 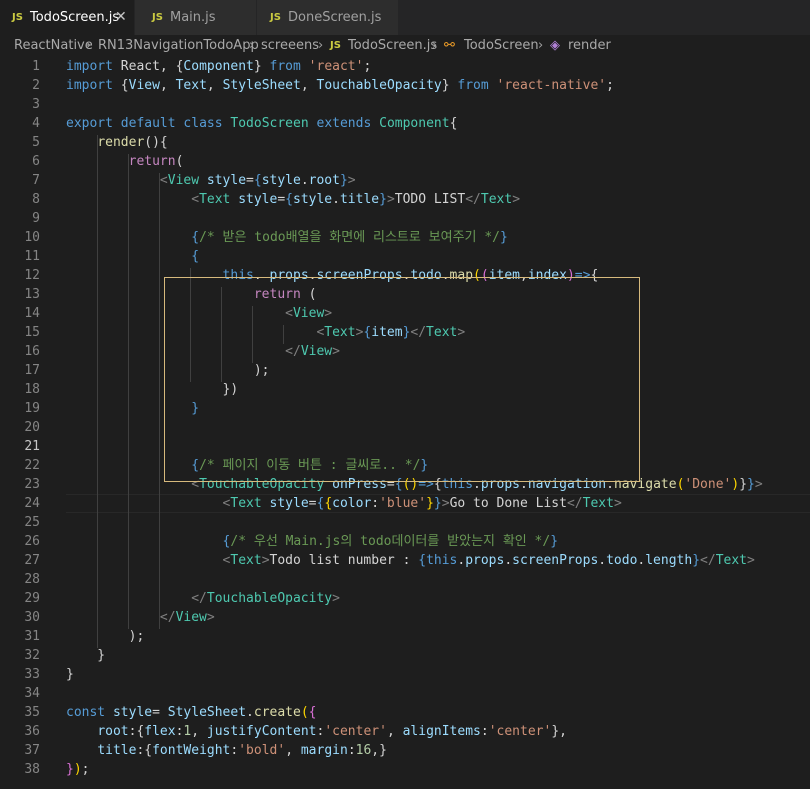 I want to click on code-token: :{, so click(x=144, y=750).